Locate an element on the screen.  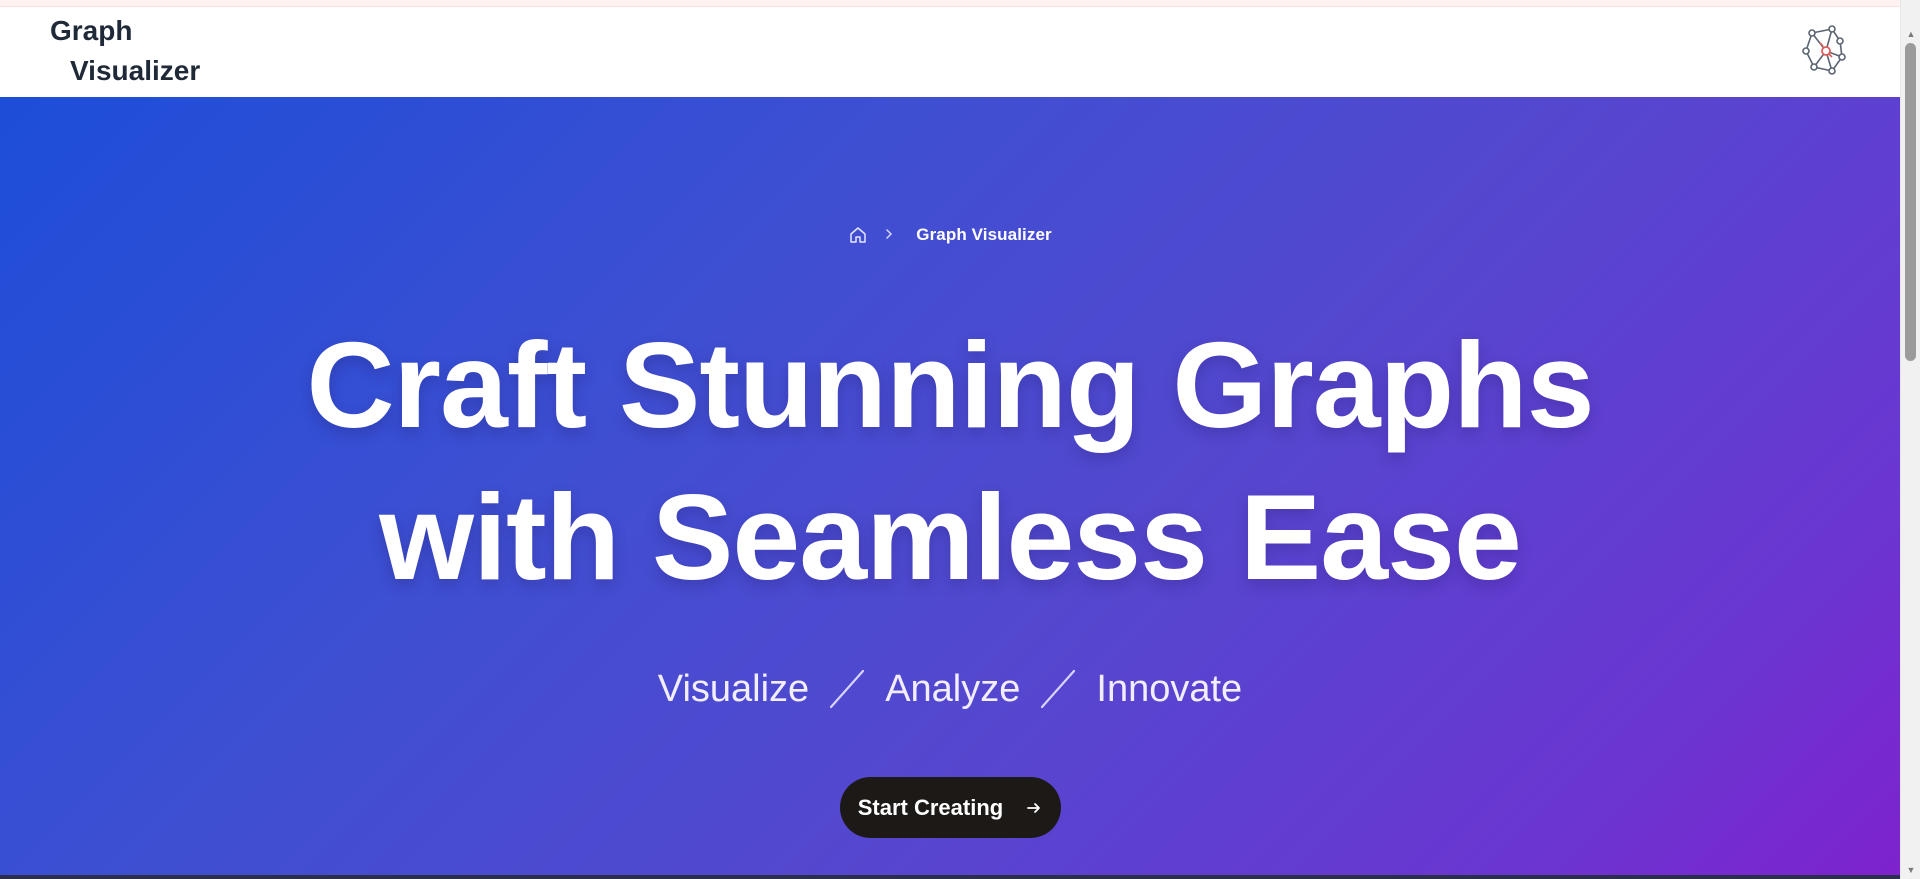
breadcrumb: Graph Visualizer is located at coordinates (950, 235).